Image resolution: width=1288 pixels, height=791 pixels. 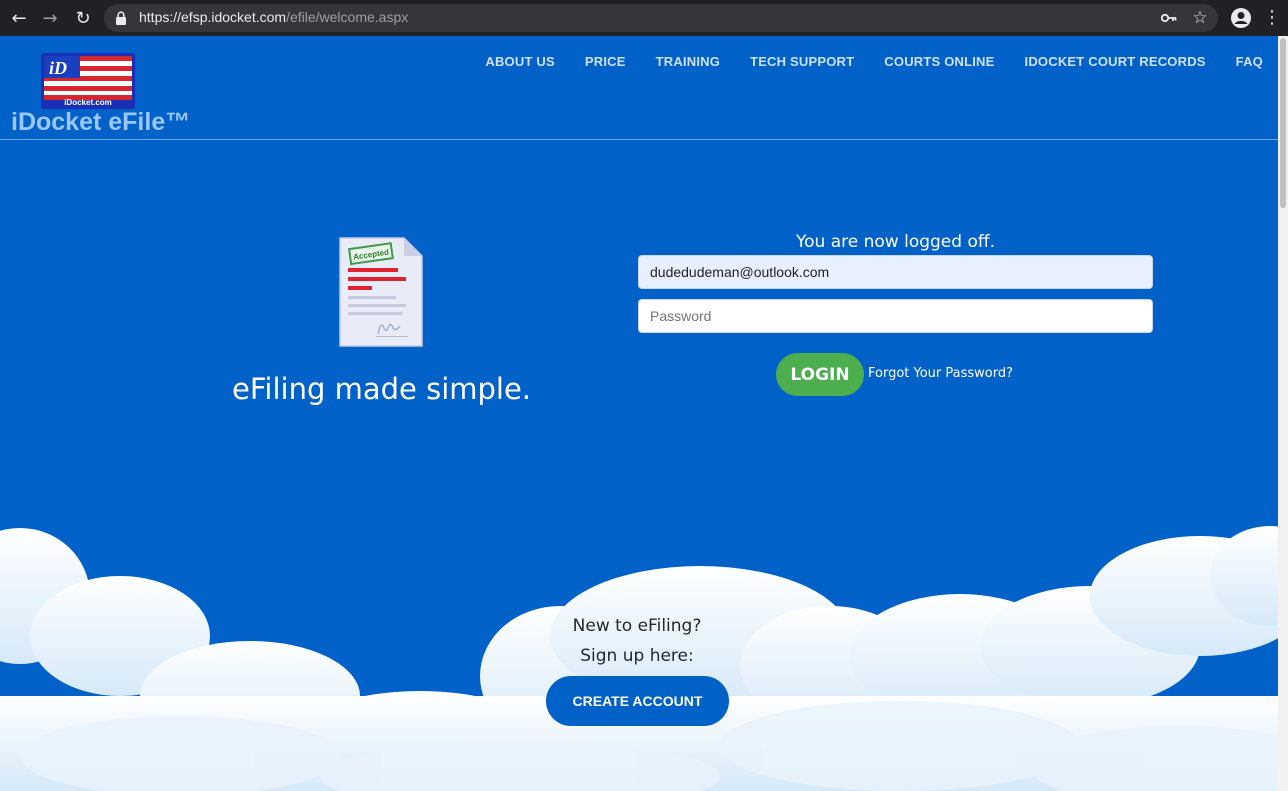 What do you see at coordinates (213, 17) in the screenshot?
I see `url-host: https://efsp.idocket.com` at bounding box center [213, 17].